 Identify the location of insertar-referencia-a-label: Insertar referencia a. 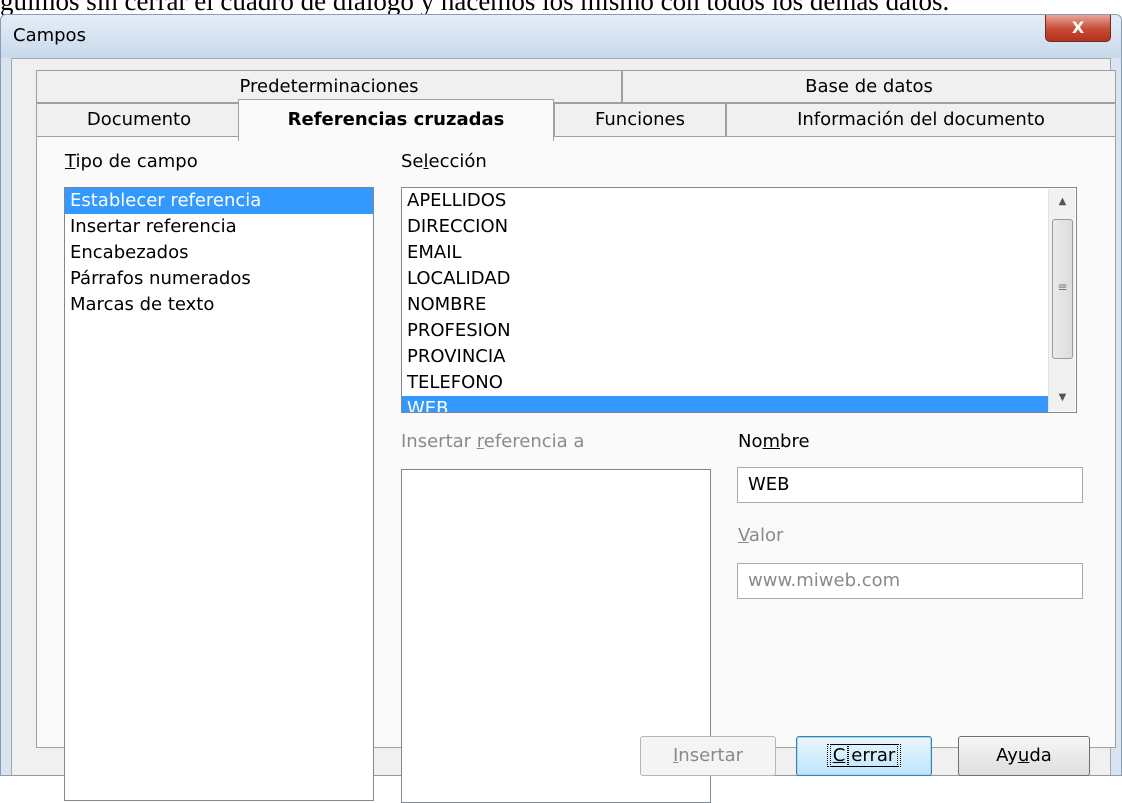
(493, 441).